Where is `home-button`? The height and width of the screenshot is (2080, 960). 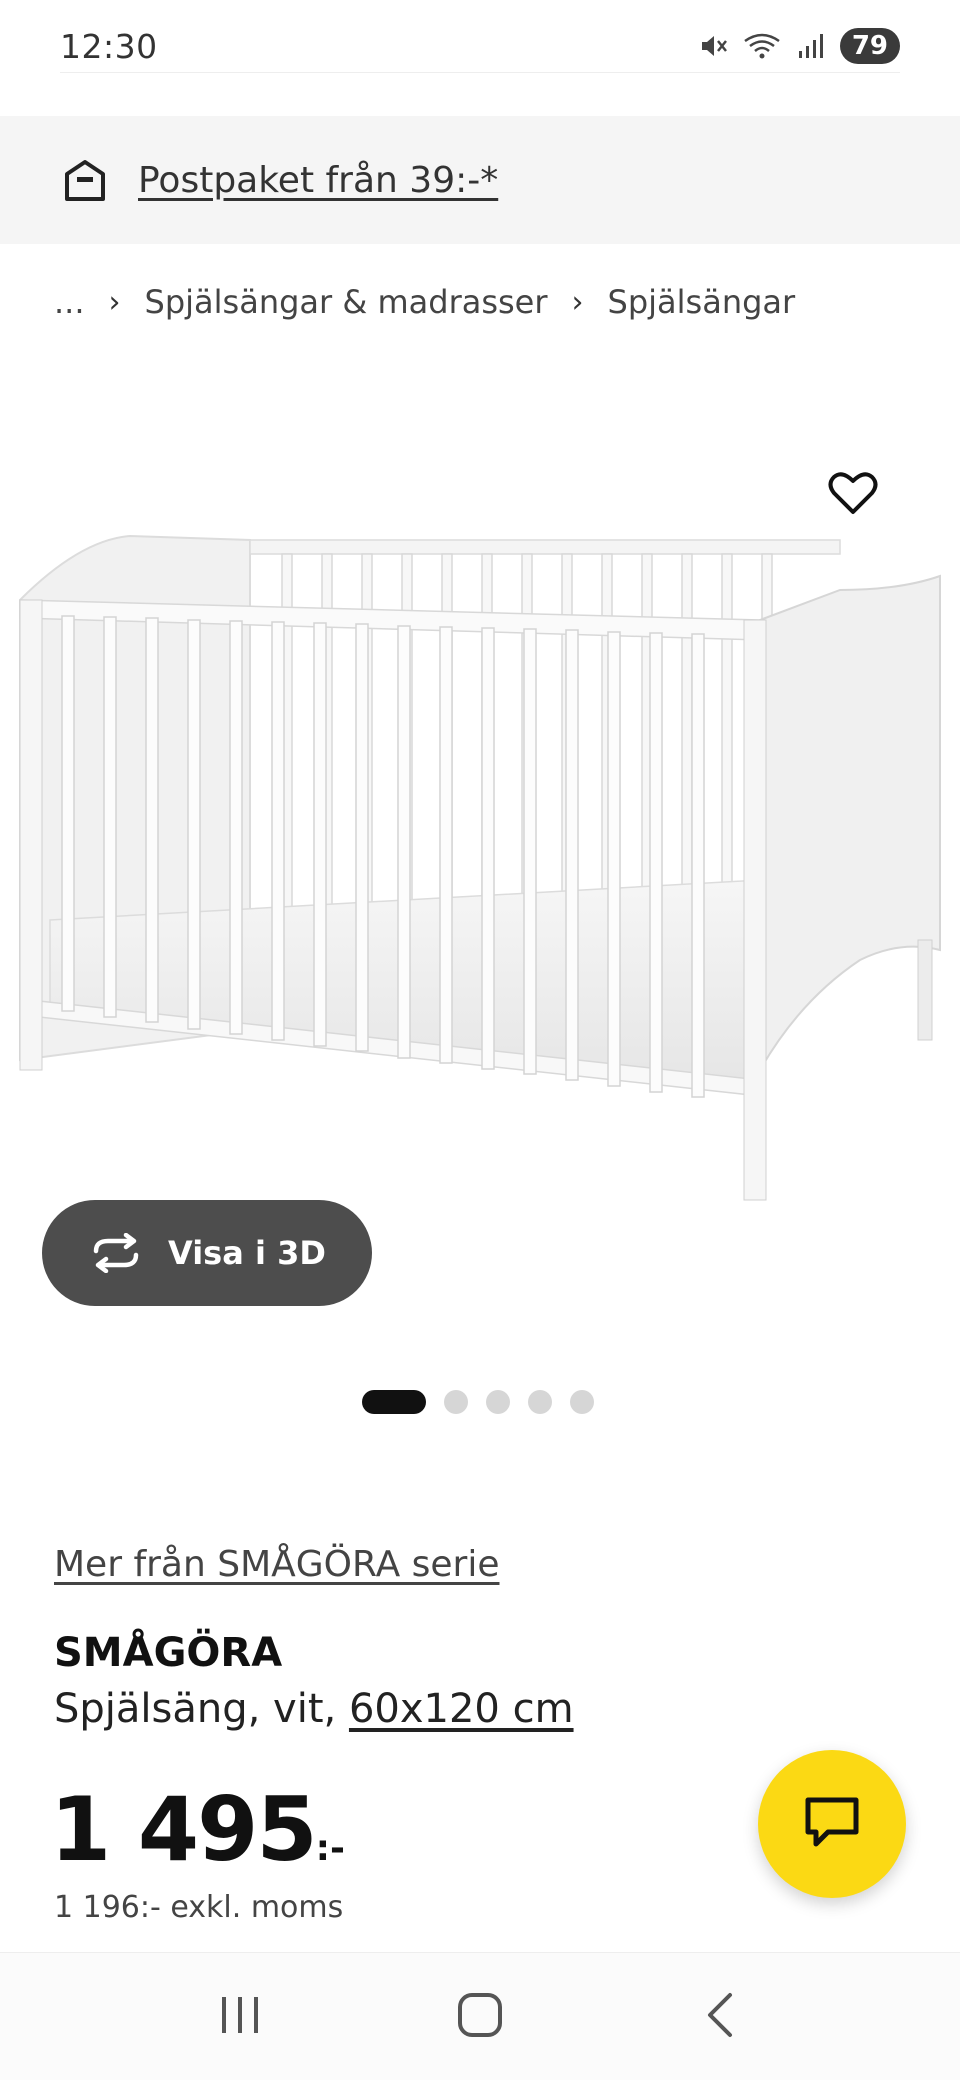 home-button is located at coordinates (480, 2017).